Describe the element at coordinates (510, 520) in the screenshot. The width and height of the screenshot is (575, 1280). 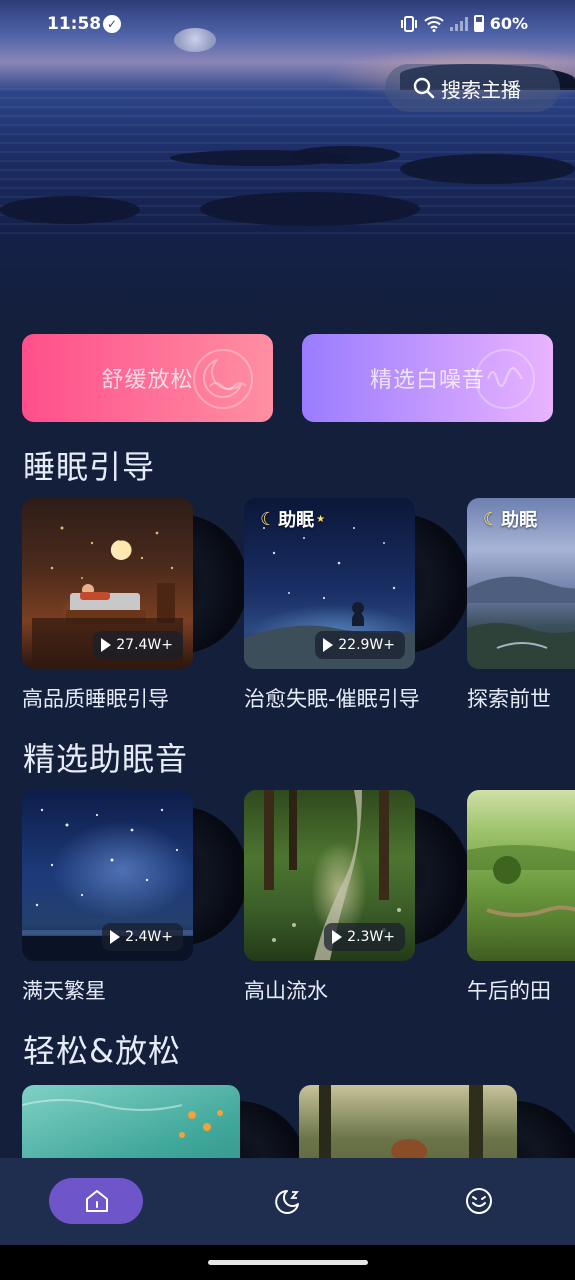
I see `tag-label: ☾ 助眠` at that location.